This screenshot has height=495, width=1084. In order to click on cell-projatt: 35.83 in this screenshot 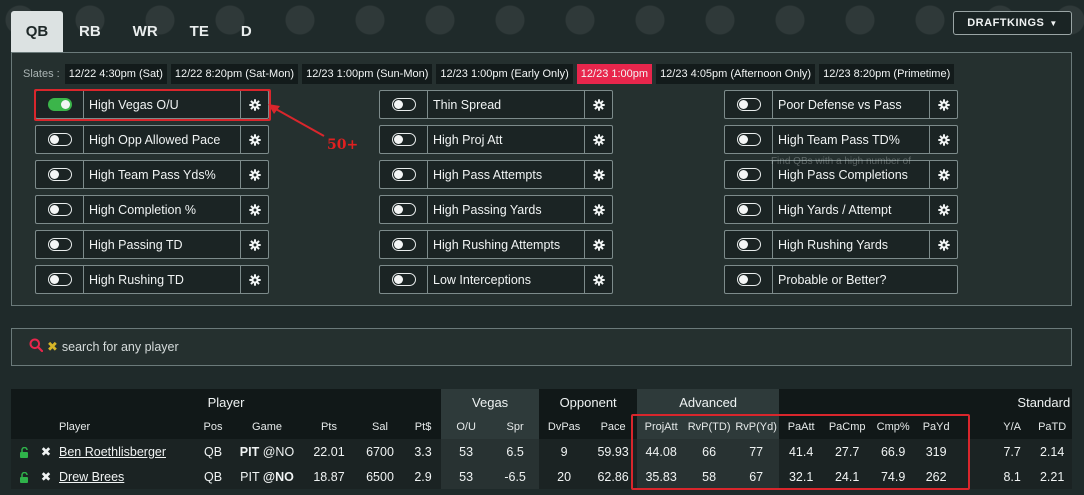, I will do `click(661, 476)`.